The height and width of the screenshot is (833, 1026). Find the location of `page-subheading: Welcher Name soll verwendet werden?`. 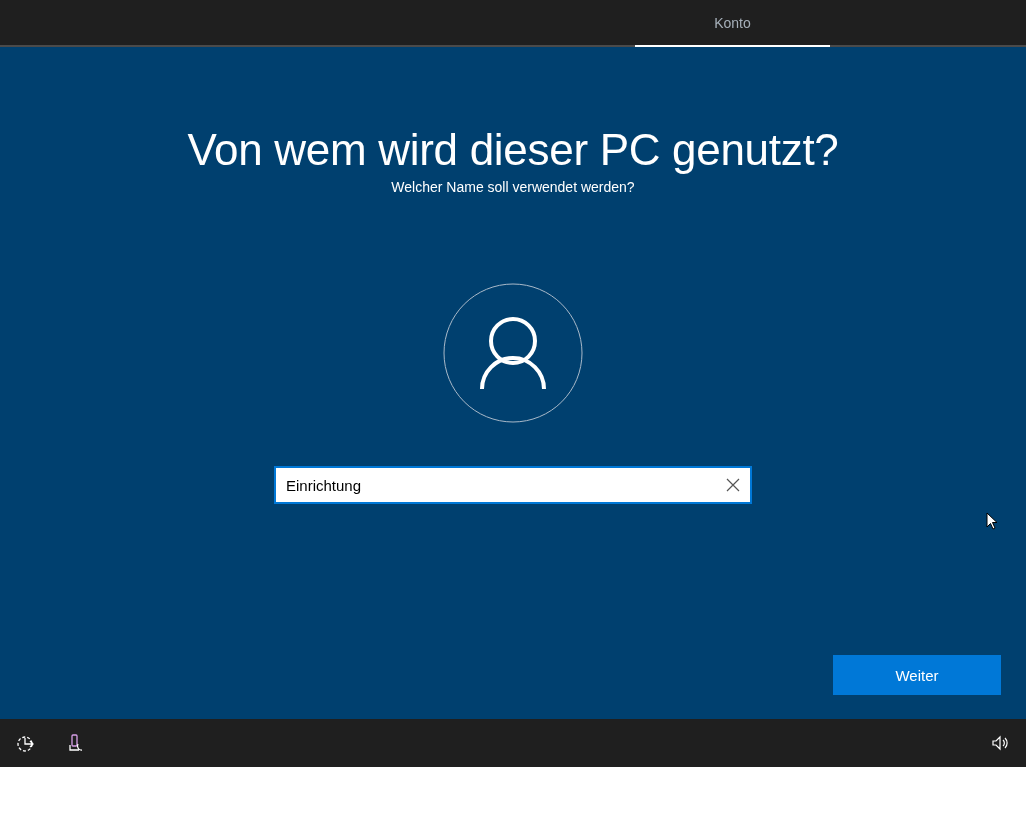

page-subheading: Welcher Name soll verwendet werden? is located at coordinates (513, 187).